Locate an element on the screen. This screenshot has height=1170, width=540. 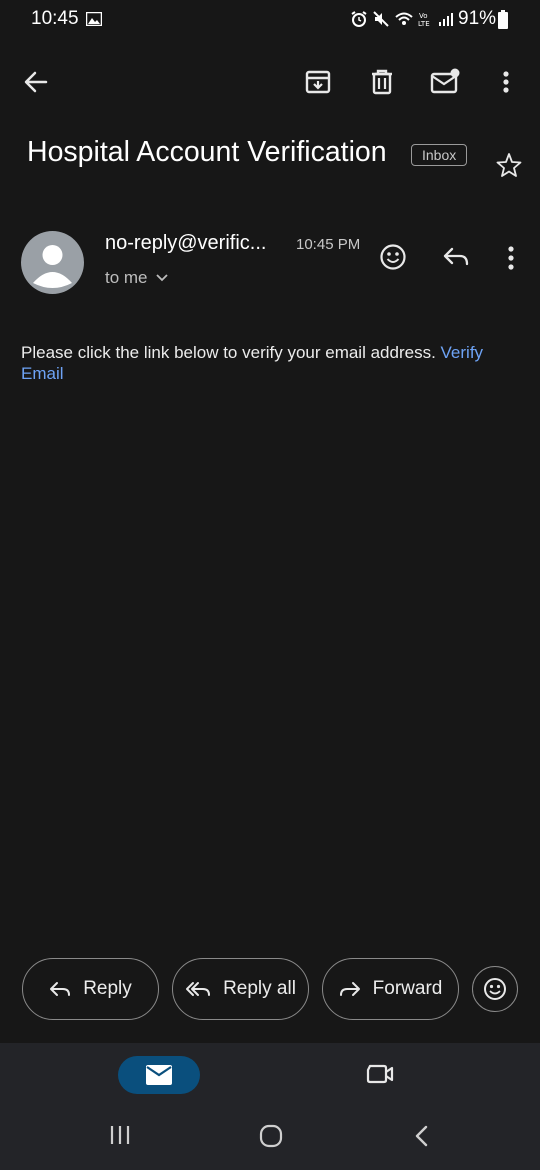
recipient-details: to me is located at coordinates (136, 278).